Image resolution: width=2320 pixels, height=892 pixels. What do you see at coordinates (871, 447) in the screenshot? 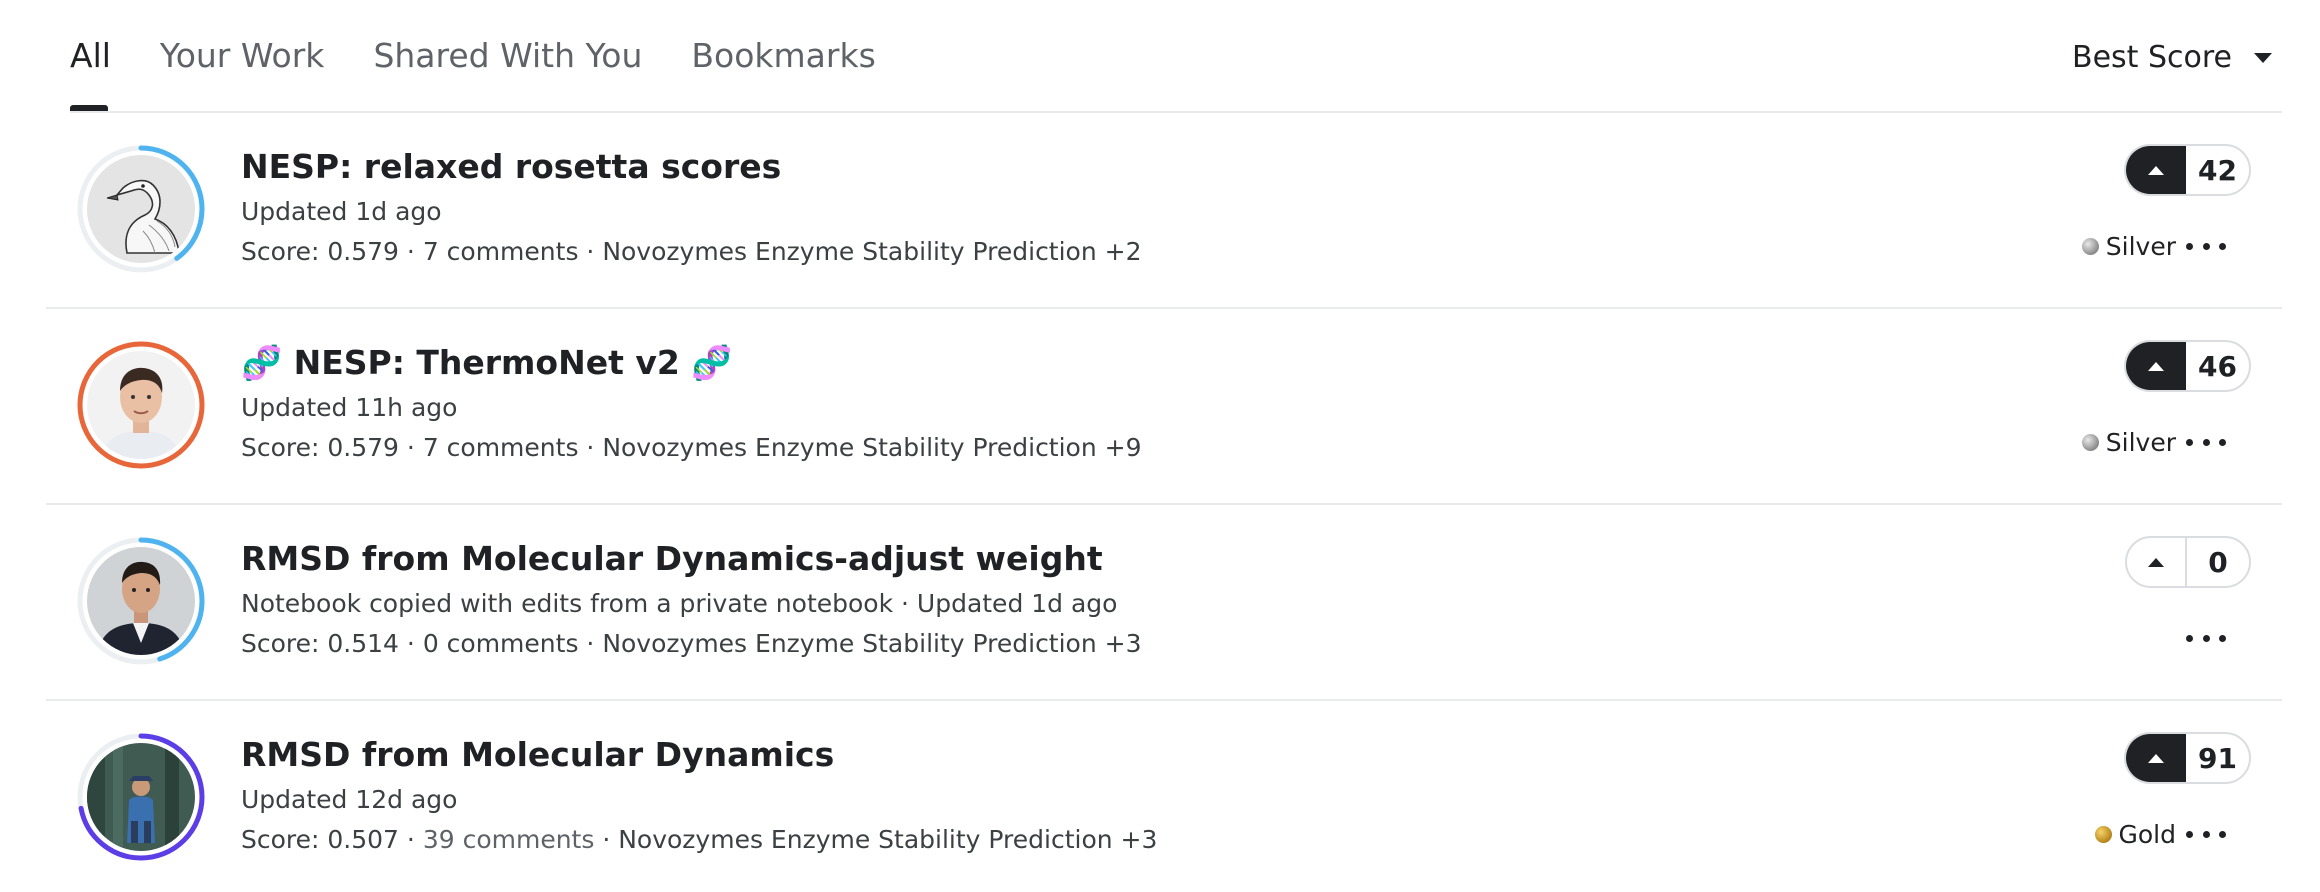
I see `notebook-competition-link: Novozymes Enzyme Stability Prediction +9` at bounding box center [871, 447].